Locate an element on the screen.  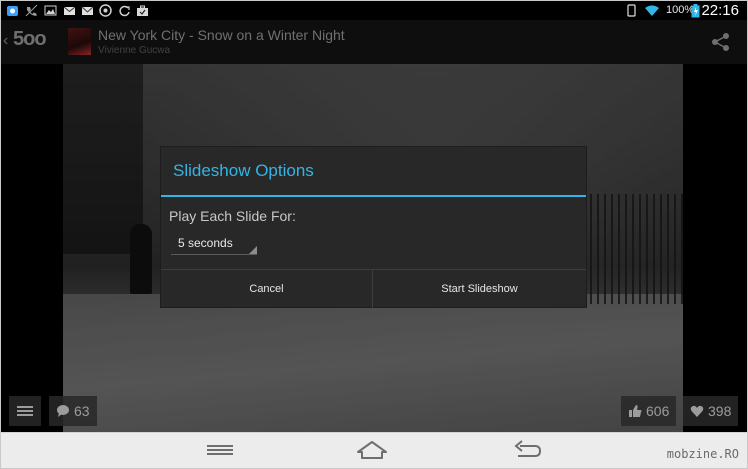
briefcase-icon is located at coordinates (142, 10).